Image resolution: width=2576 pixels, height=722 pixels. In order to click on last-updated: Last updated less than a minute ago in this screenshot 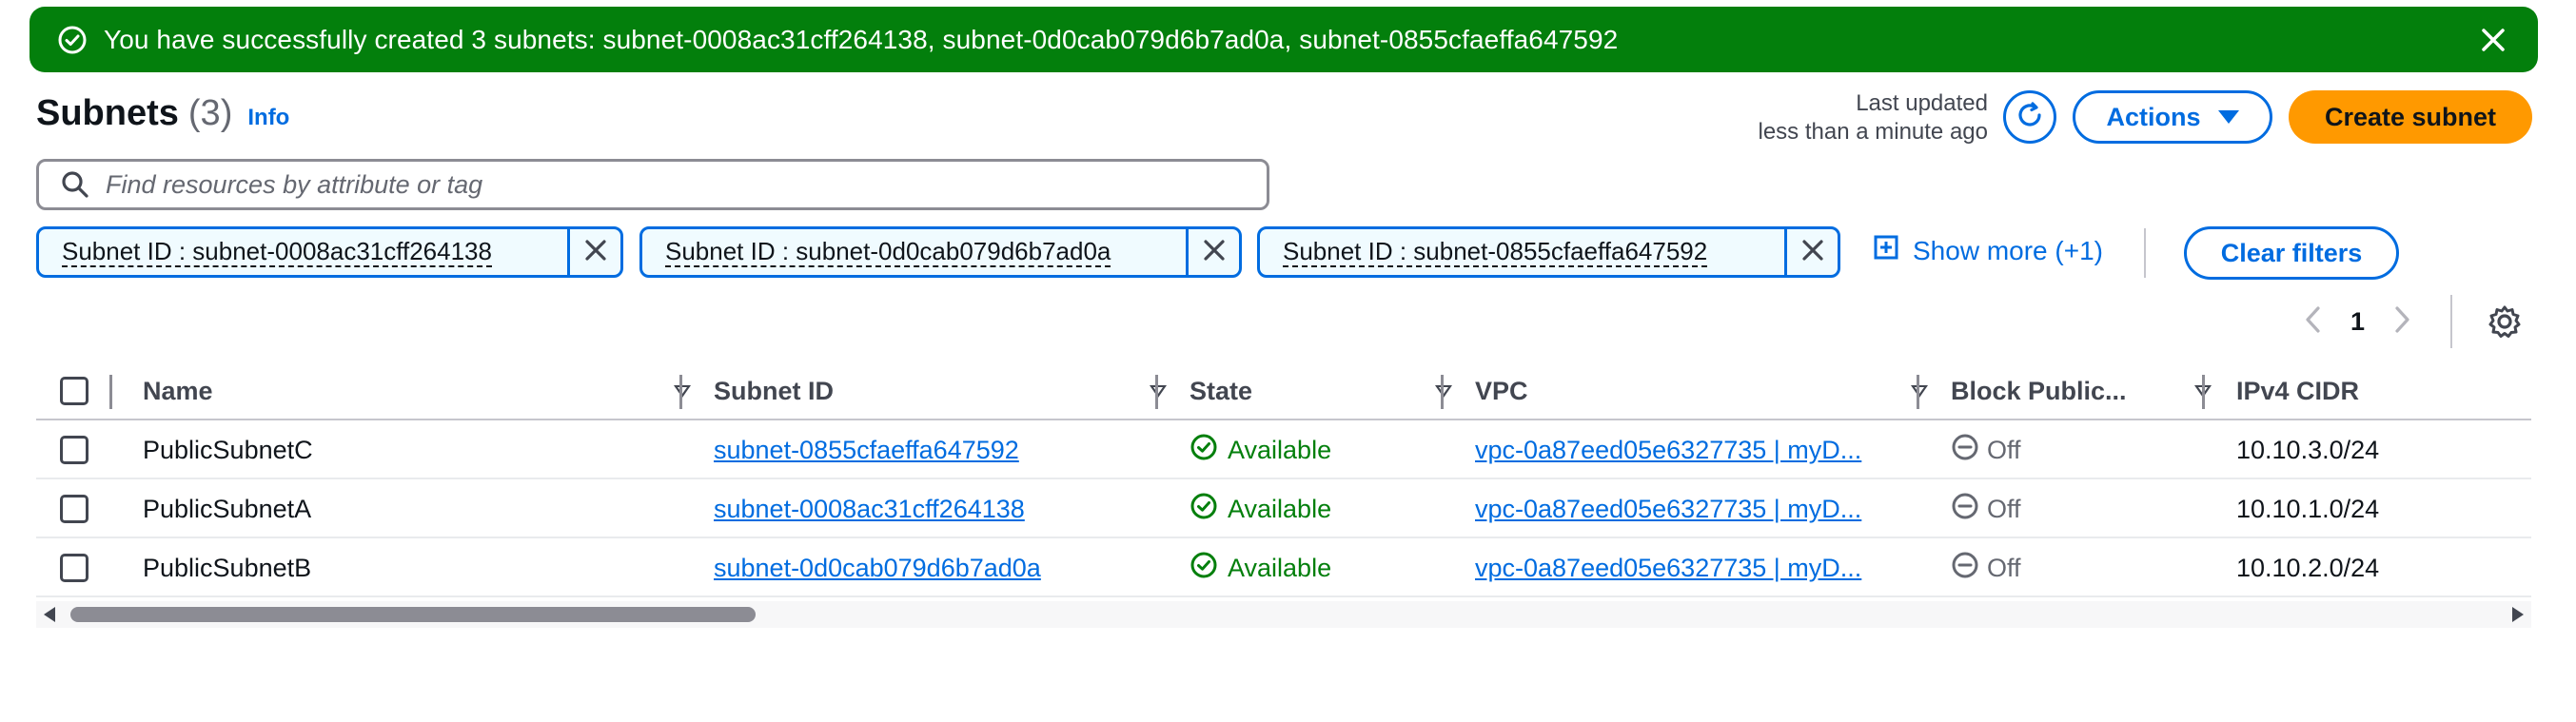, I will do `click(1874, 118)`.